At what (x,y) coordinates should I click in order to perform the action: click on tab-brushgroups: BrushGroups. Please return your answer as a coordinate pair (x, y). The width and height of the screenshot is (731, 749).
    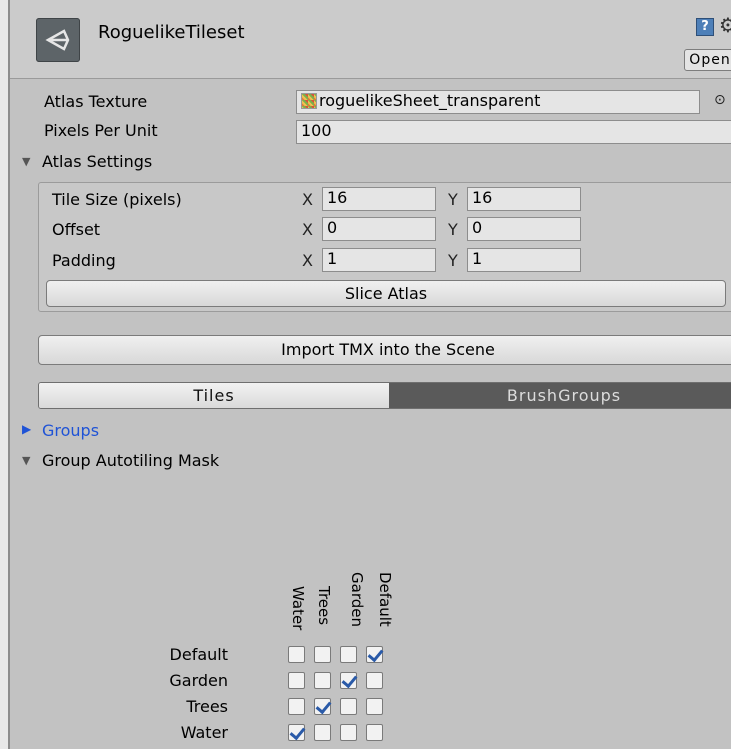
    Looking at the image, I should click on (560, 395).